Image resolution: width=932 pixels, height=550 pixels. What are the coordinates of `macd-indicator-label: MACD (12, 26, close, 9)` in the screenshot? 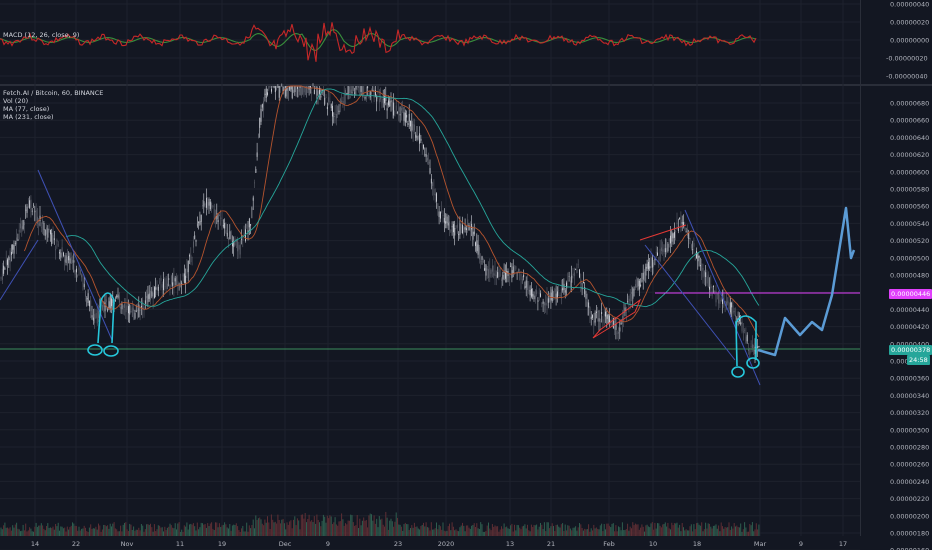 It's located at (41, 35).